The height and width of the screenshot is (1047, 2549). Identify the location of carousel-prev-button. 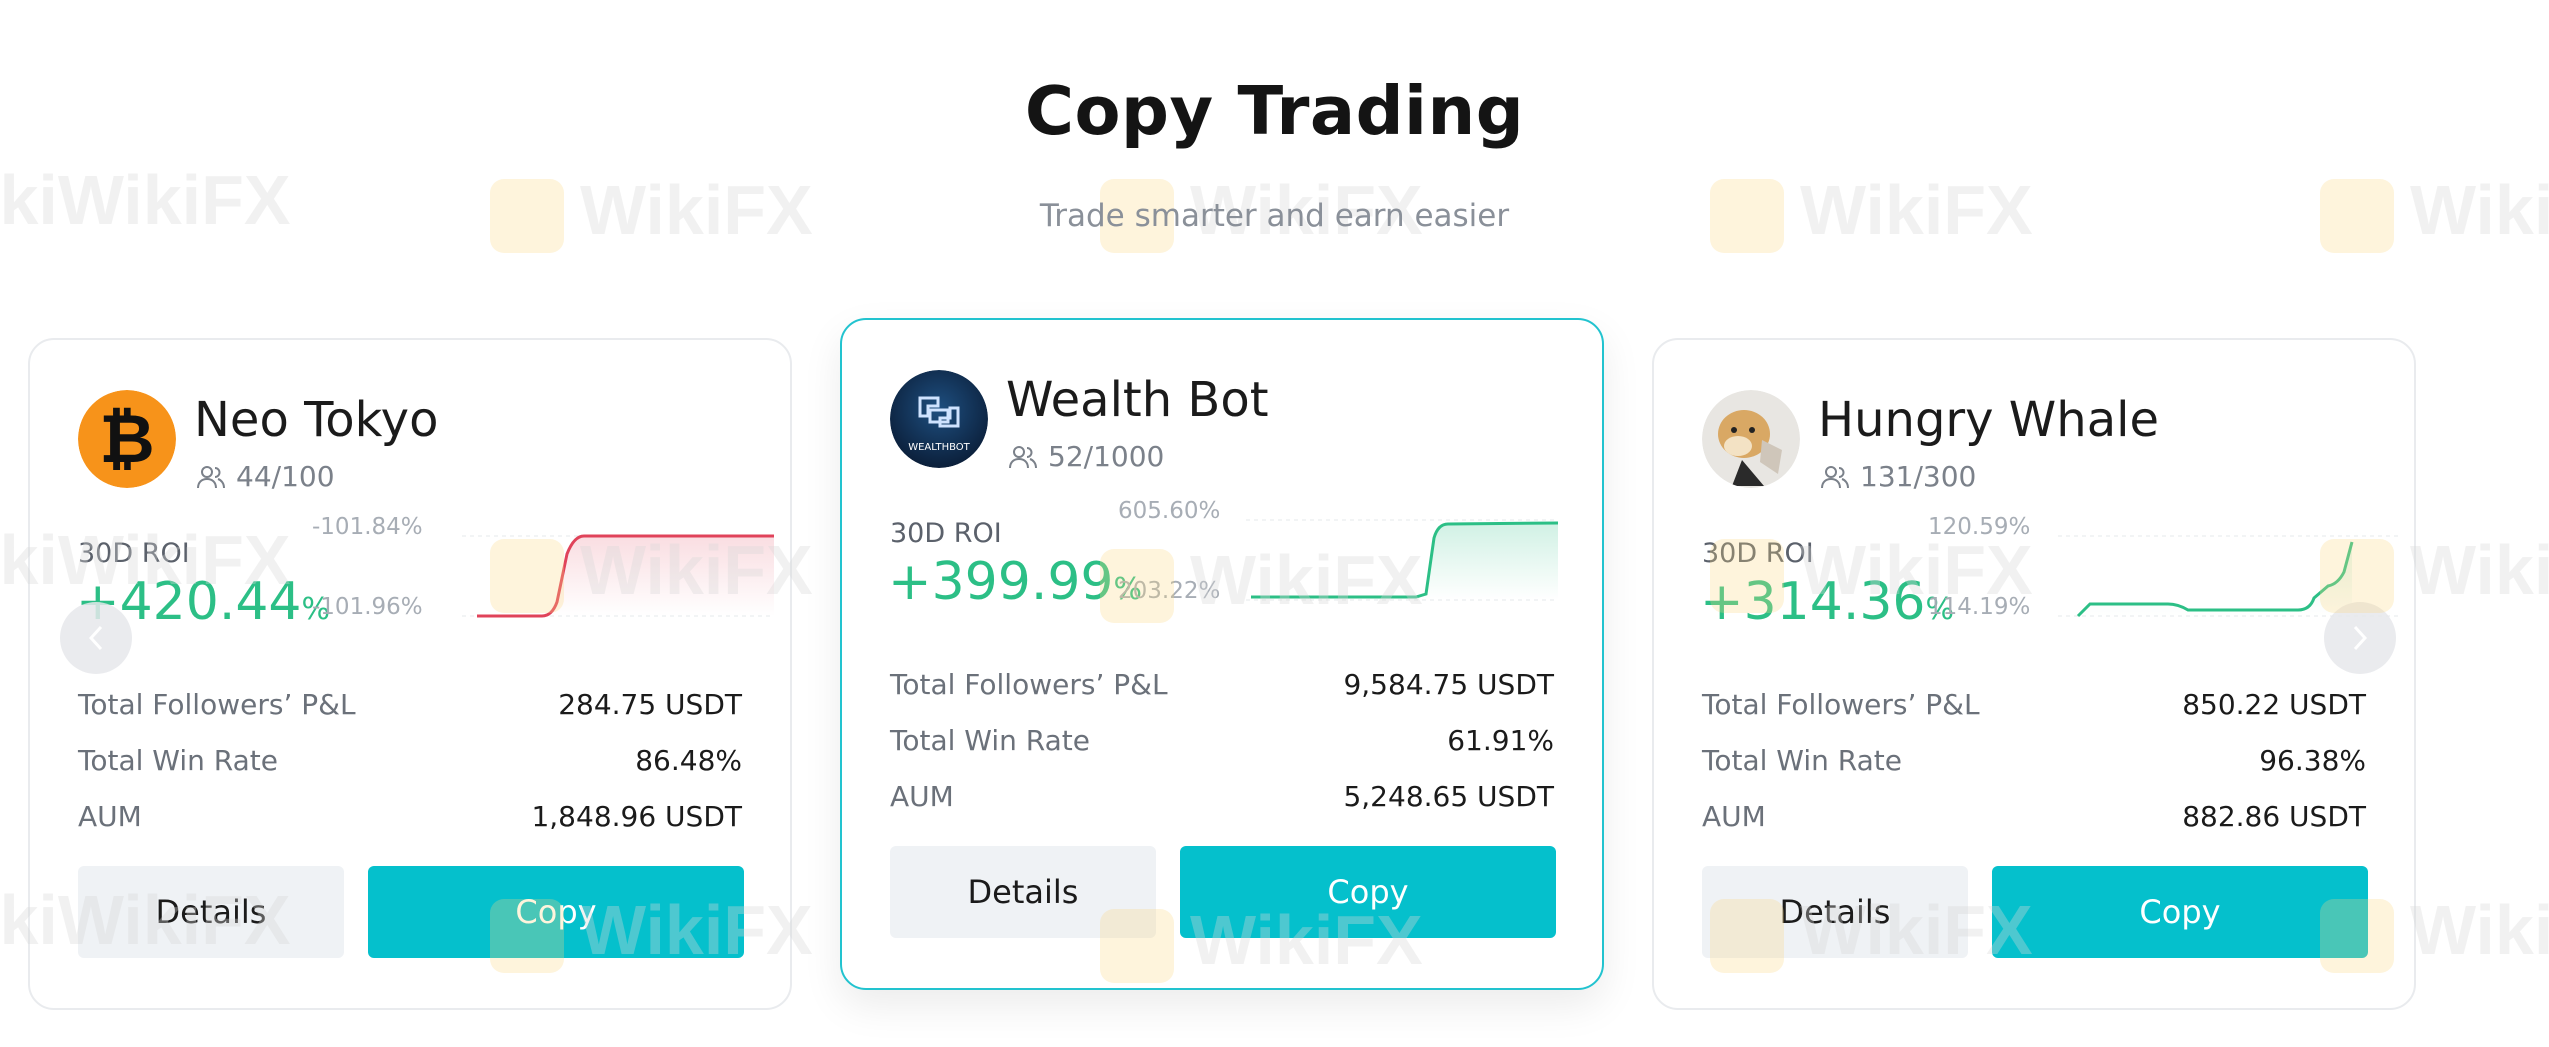
(96, 638).